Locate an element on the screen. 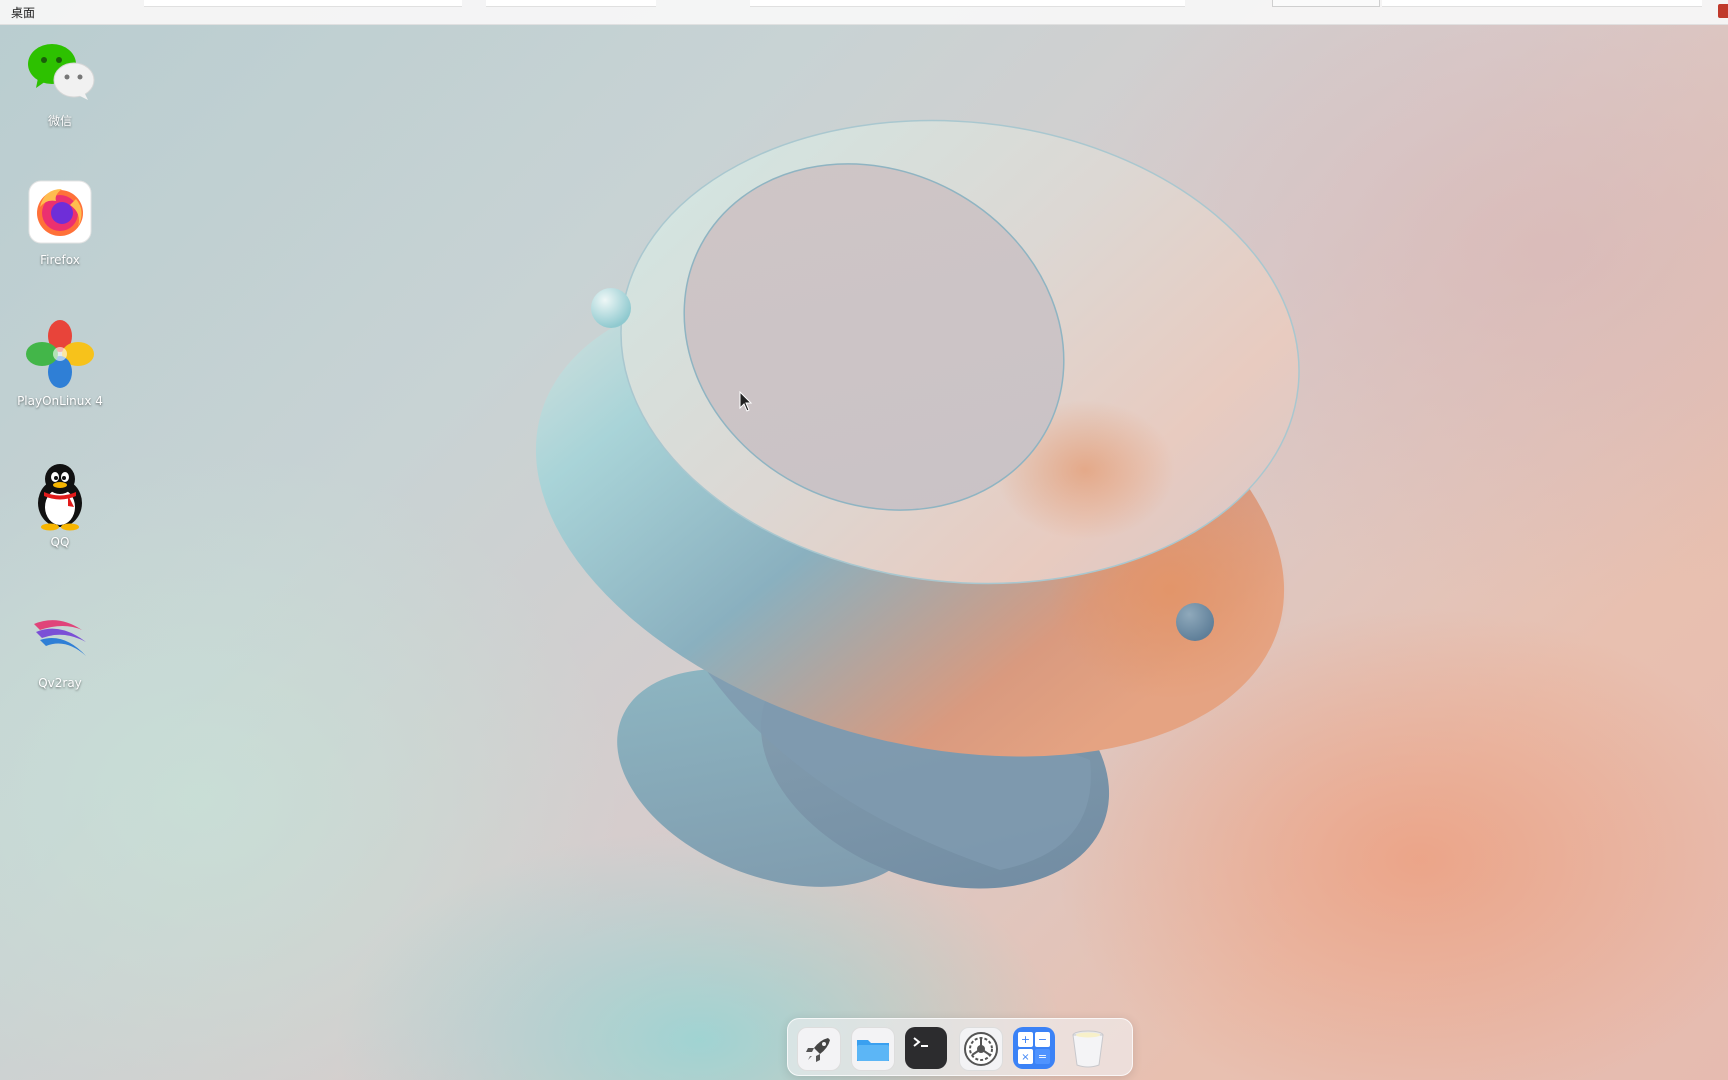 This screenshot has width=1728, height=1080. desktop-icon-playonlinux: PlayOnLinux 4 is located at coordinates (60, 363).